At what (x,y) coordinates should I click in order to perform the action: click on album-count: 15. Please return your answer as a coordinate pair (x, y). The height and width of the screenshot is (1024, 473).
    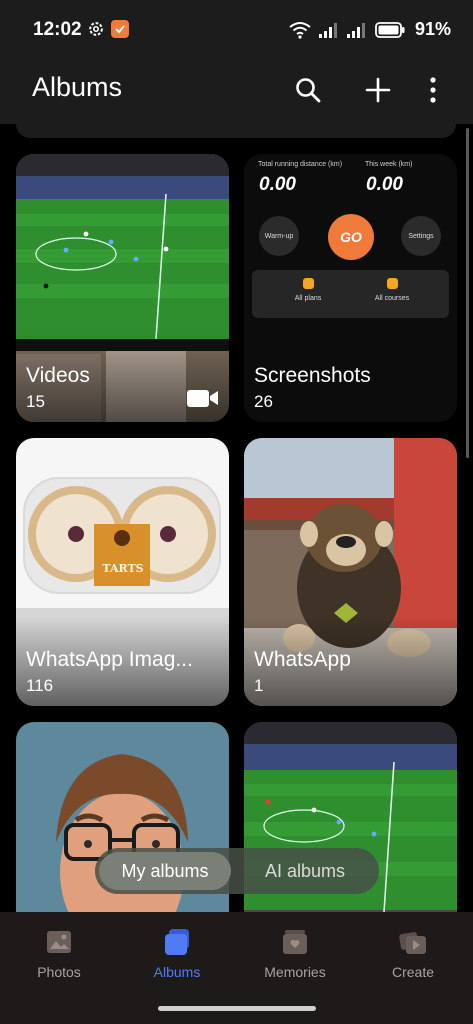
    Looking at the image, I should click on (35, 401).